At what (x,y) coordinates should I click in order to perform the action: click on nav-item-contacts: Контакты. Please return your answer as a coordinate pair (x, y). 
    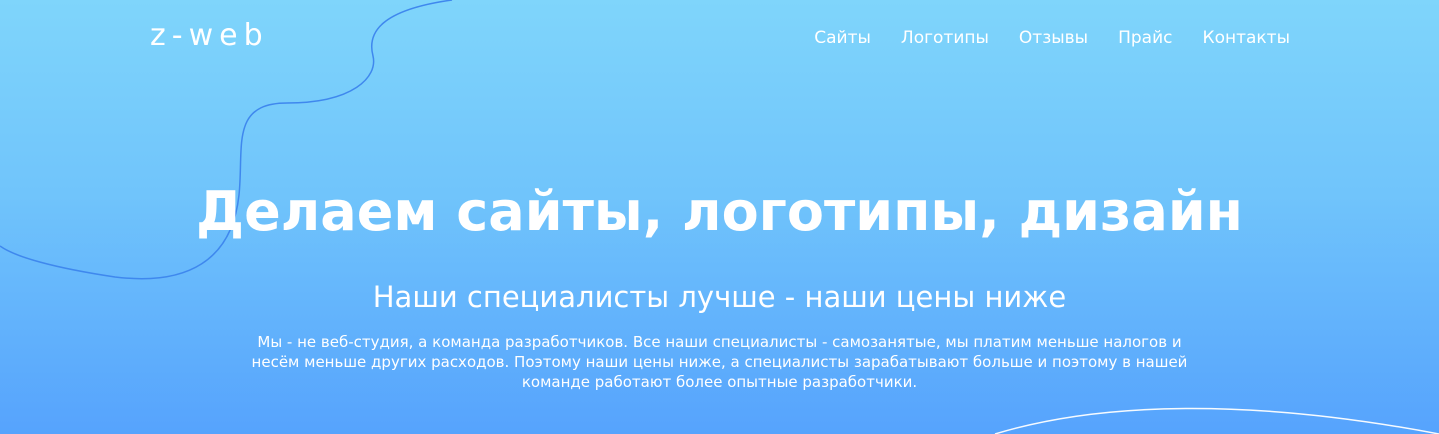
    Looking at the image, I should click on (1247, 38).